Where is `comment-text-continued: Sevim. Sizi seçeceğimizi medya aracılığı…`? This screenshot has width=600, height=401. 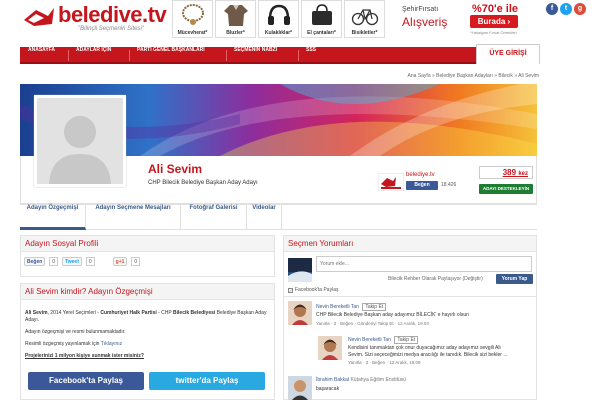 comment-text-continued: Sevim. Sizi seçeceğimizi medya aracılığı… is located at coordinates (428, 355).